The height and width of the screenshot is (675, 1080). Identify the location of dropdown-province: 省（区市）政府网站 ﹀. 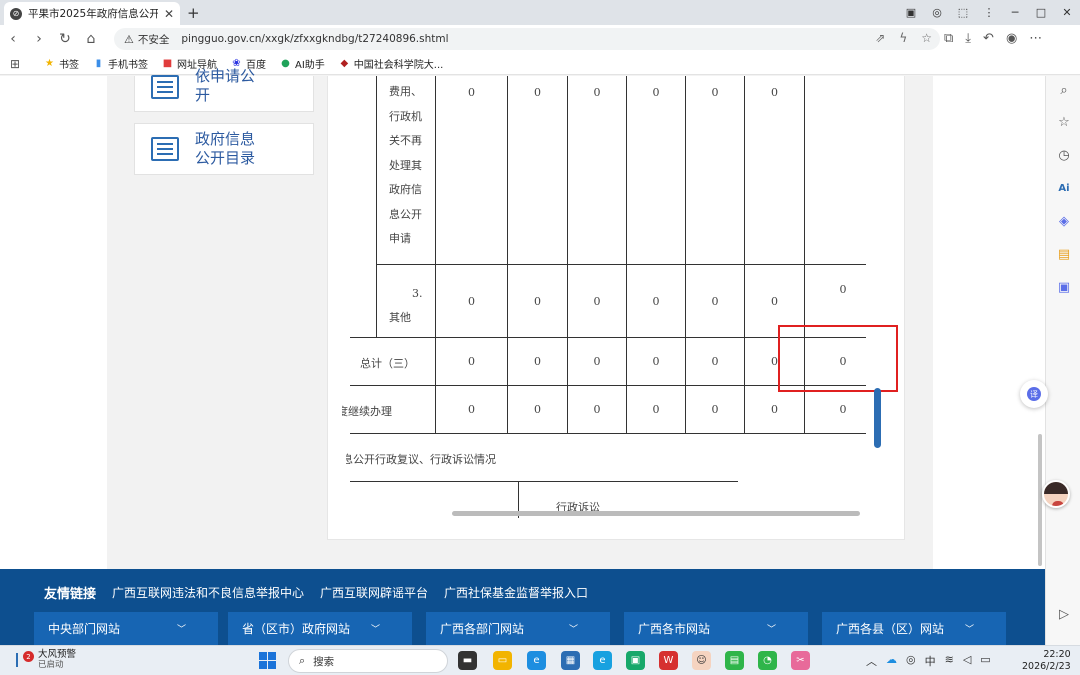
(320, 628).